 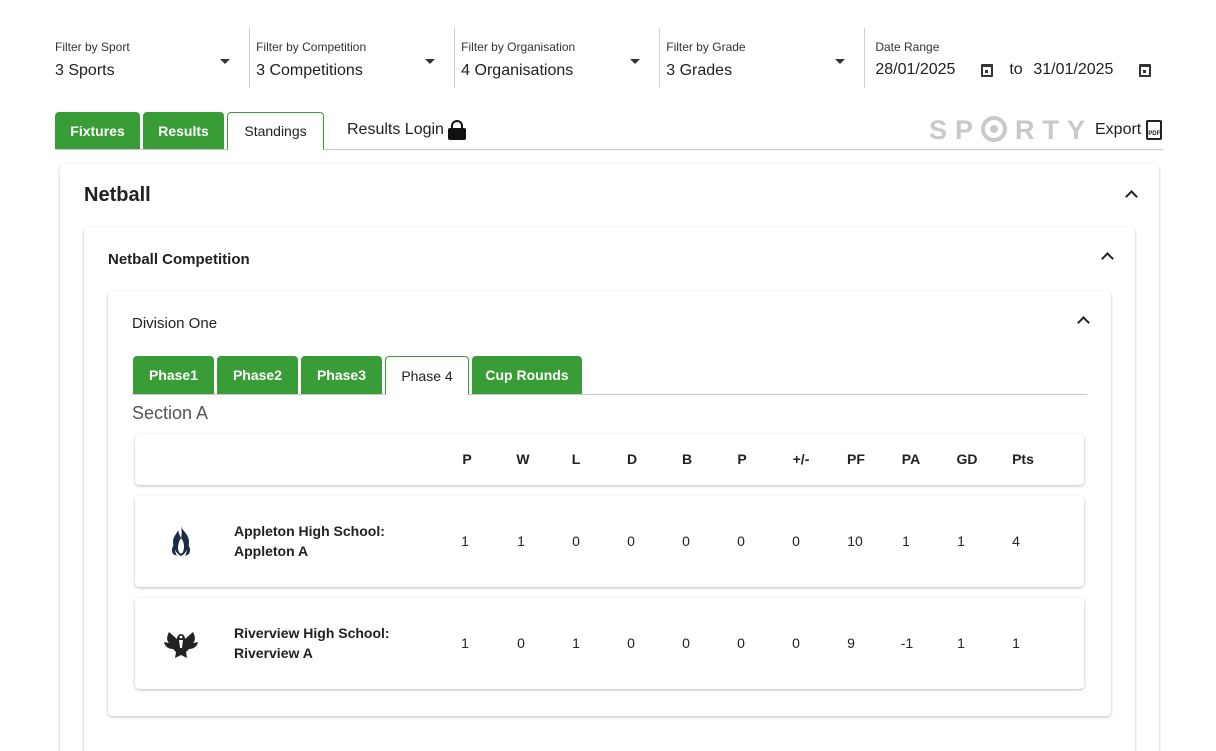 I want to click on tab-standings: Standings, so click(x=275, y=131).